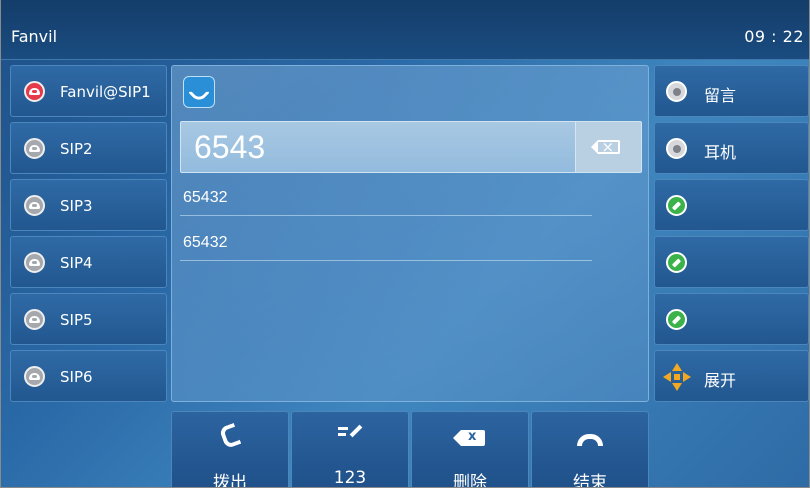  Describe the element at coordinates (605, 147) in the screenshot. I see `backspace-icon` at that location.